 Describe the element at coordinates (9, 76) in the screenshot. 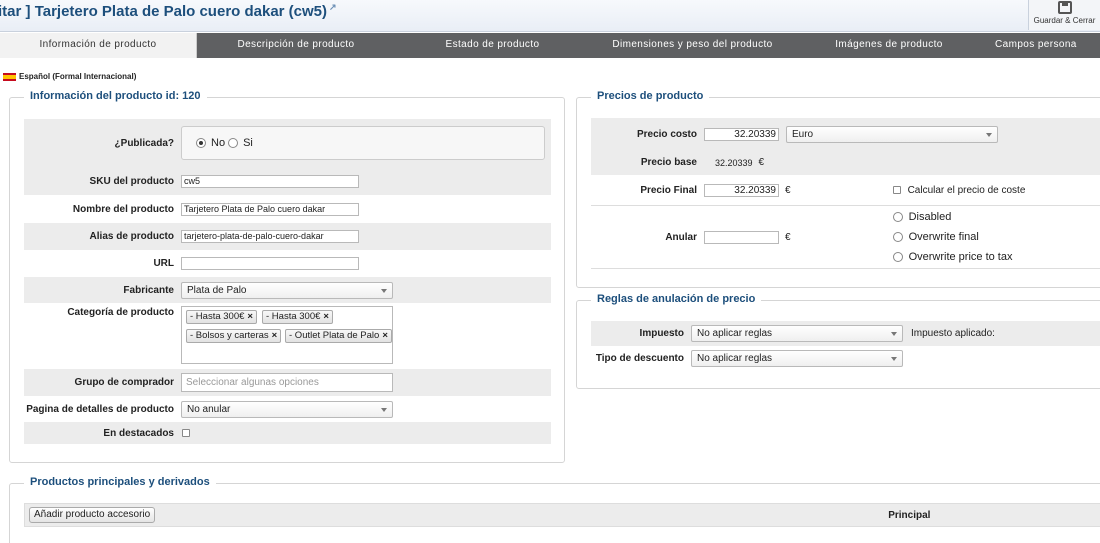

I see `spain-flag-icon` at that location.